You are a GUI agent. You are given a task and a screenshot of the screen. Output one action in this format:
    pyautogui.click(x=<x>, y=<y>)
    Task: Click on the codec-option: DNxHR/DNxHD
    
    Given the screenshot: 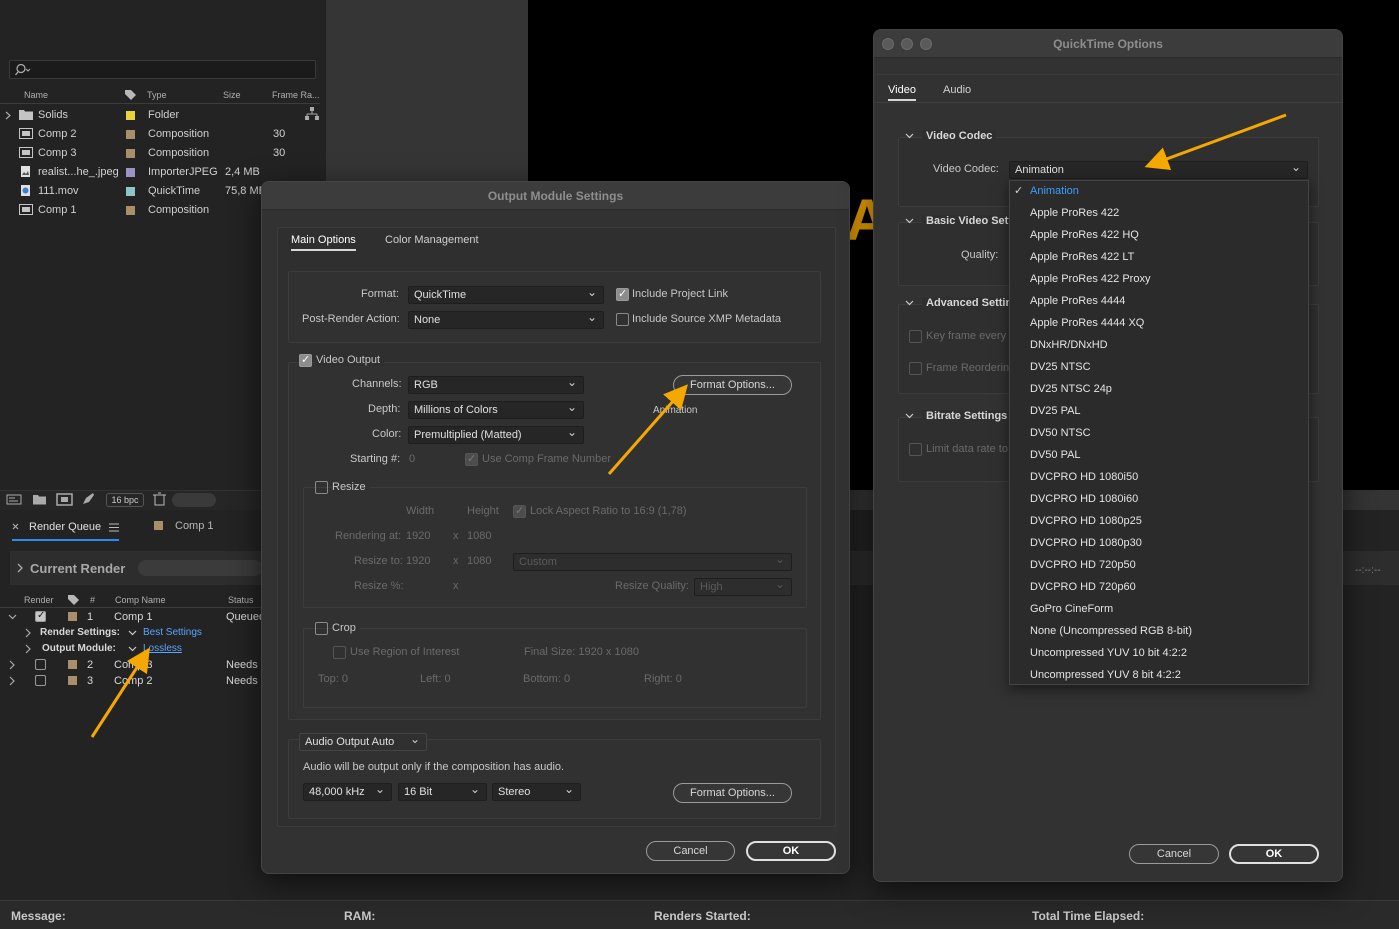 What is the action you would take?
    pyautogui.click(x=1069, y=345)
    